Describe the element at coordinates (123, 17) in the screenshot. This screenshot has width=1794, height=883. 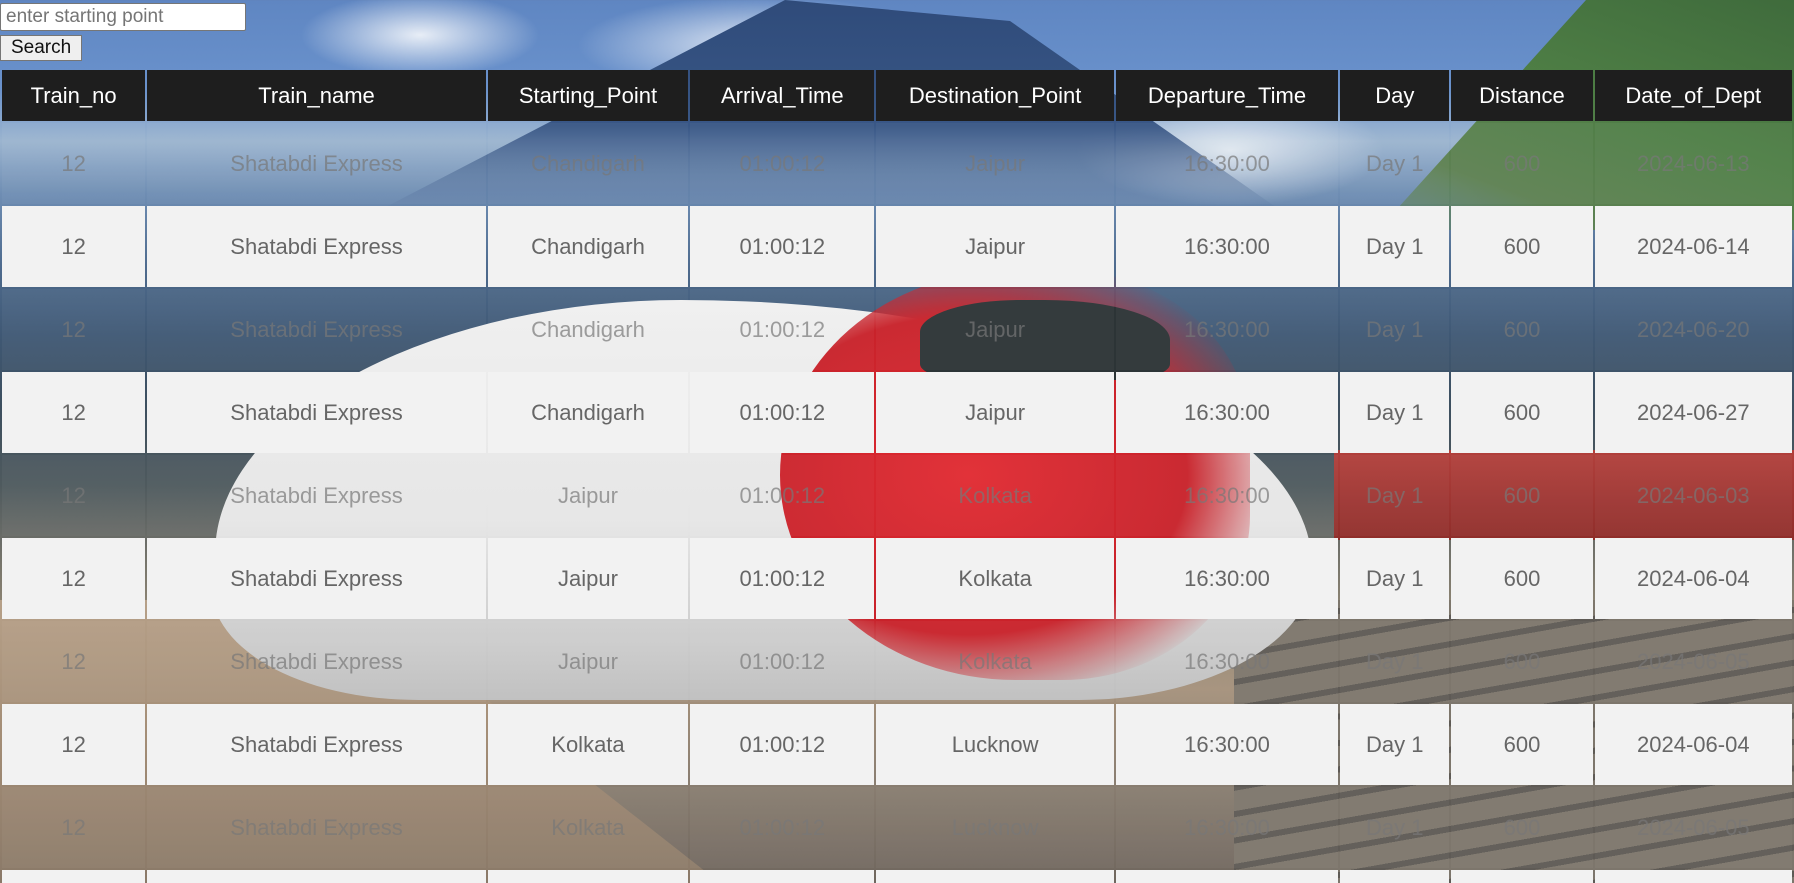
I see `search-input` at that location.